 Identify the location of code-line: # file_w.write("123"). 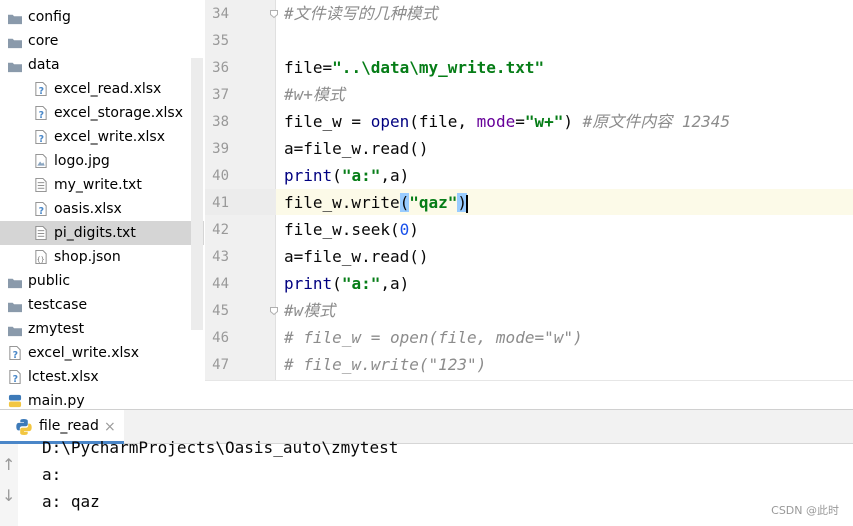
(385, 365).